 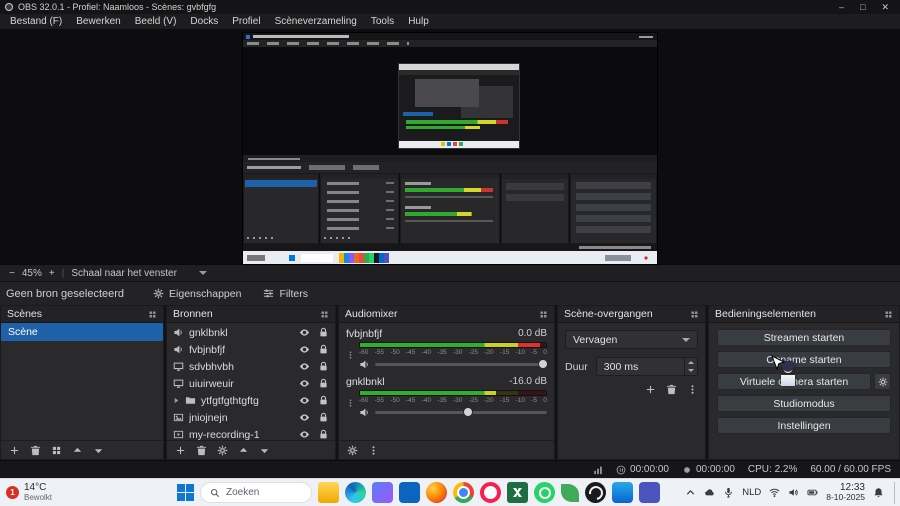 I want to click on move-source-up-button, so click(x=243, y=450).